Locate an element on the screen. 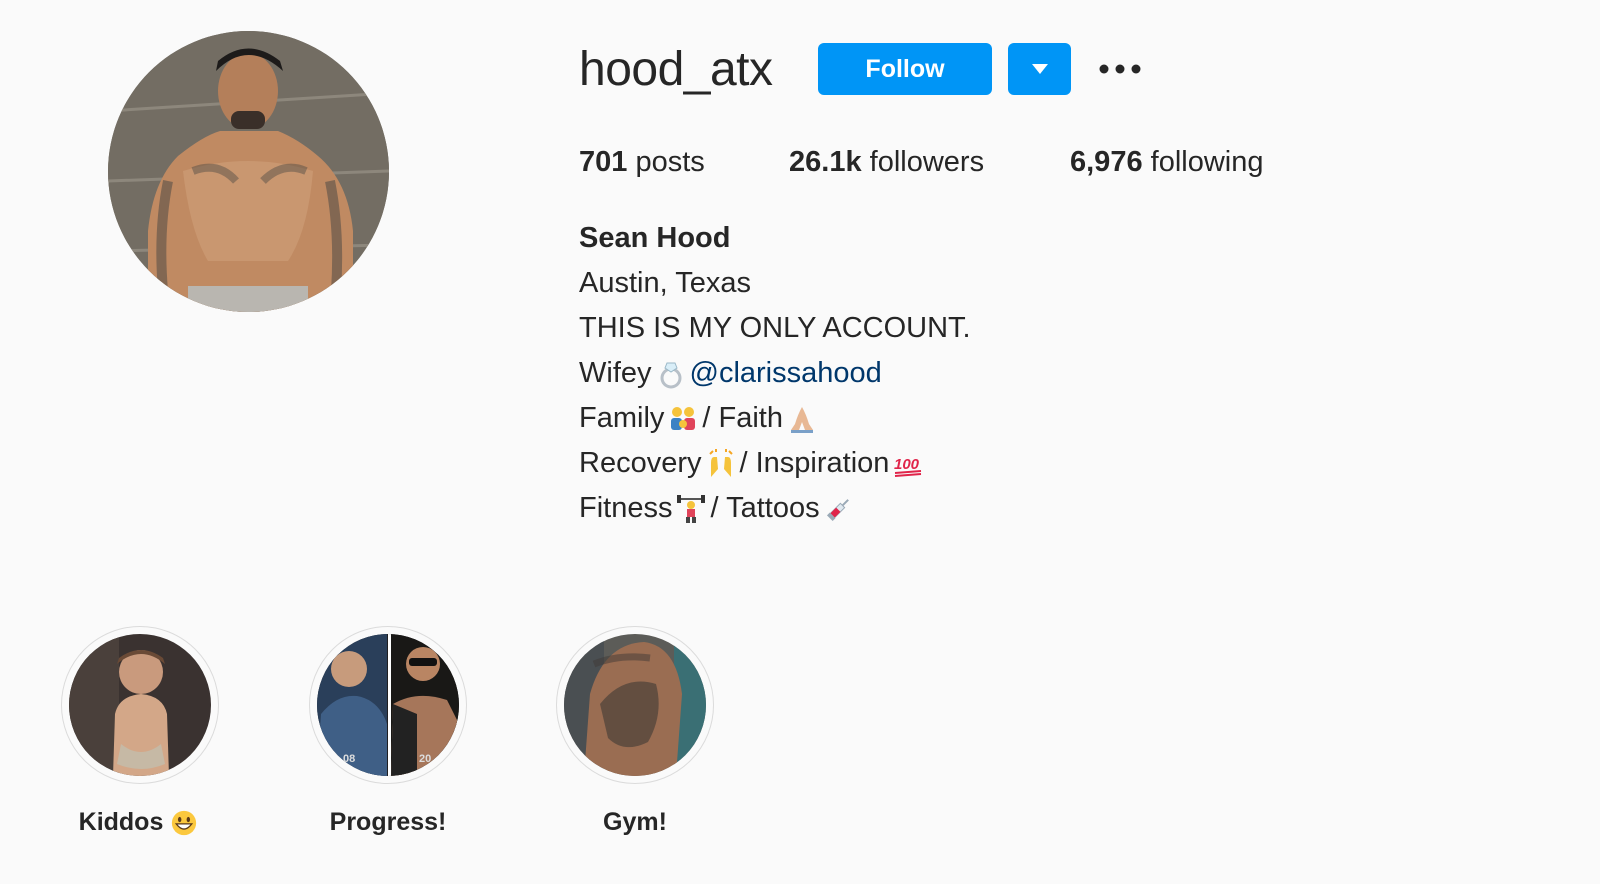  syringe-emoji-icon is located at coordinates (839, 509).